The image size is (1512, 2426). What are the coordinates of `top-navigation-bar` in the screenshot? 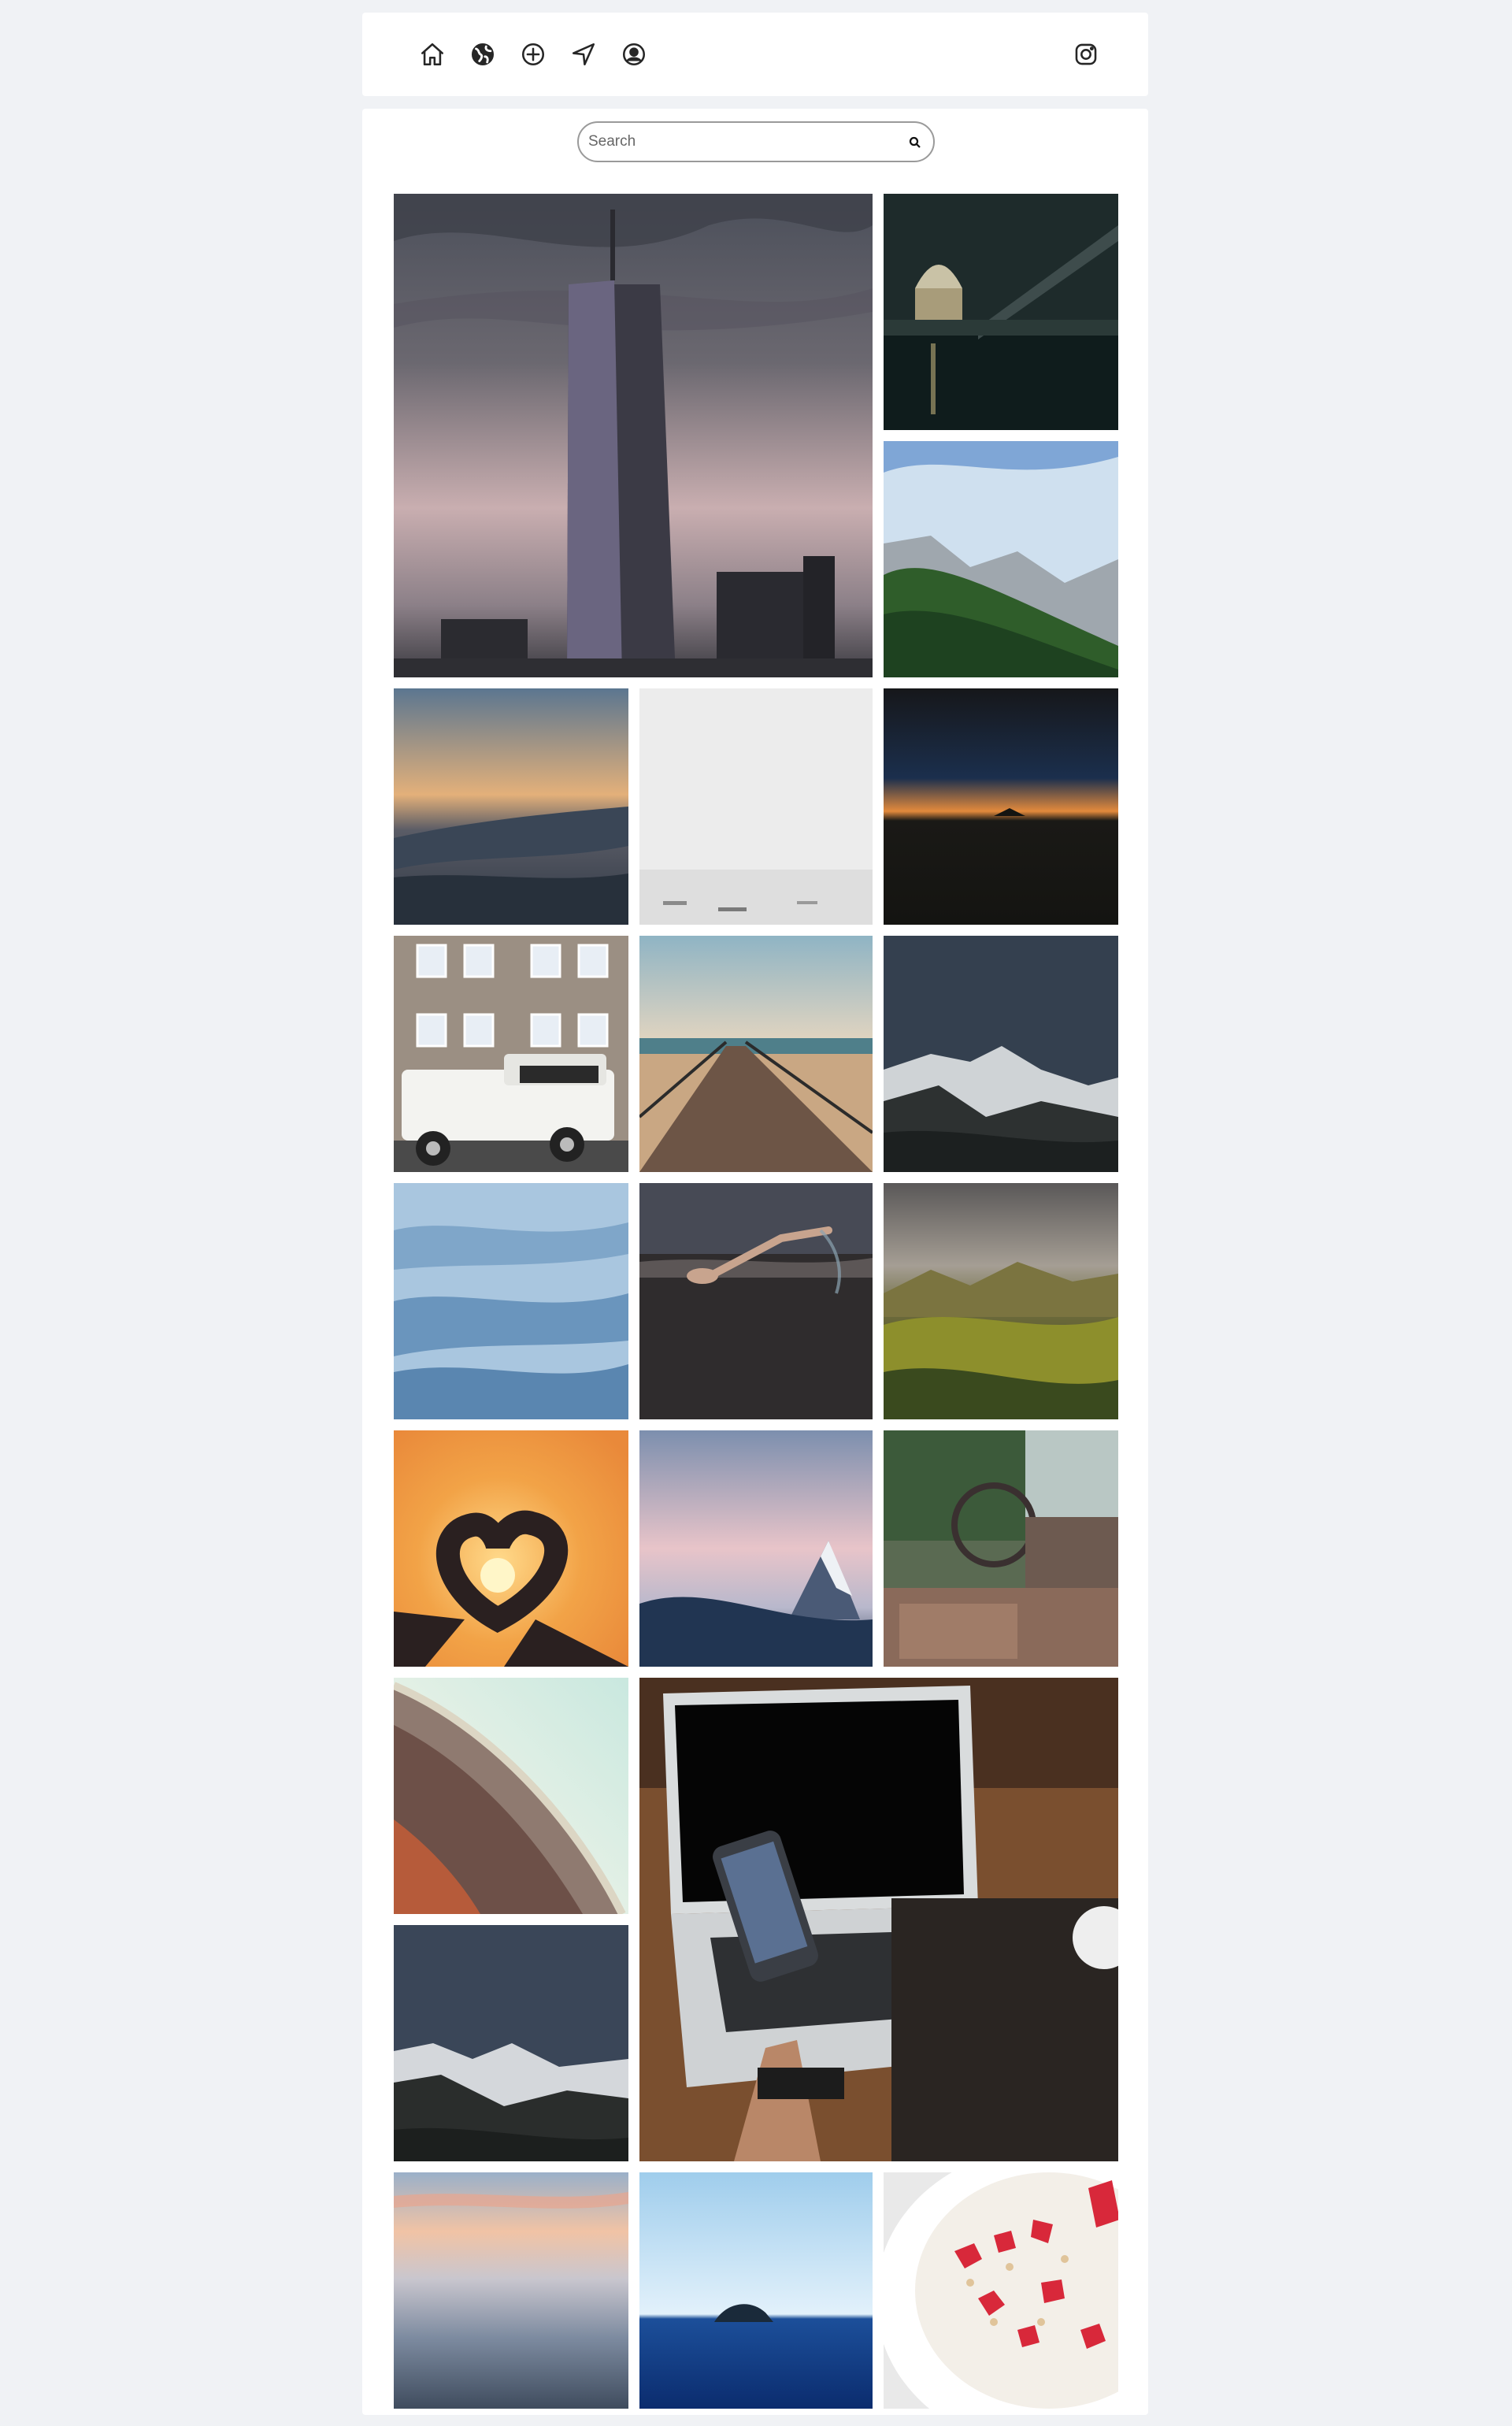 It's located at (755, 54).